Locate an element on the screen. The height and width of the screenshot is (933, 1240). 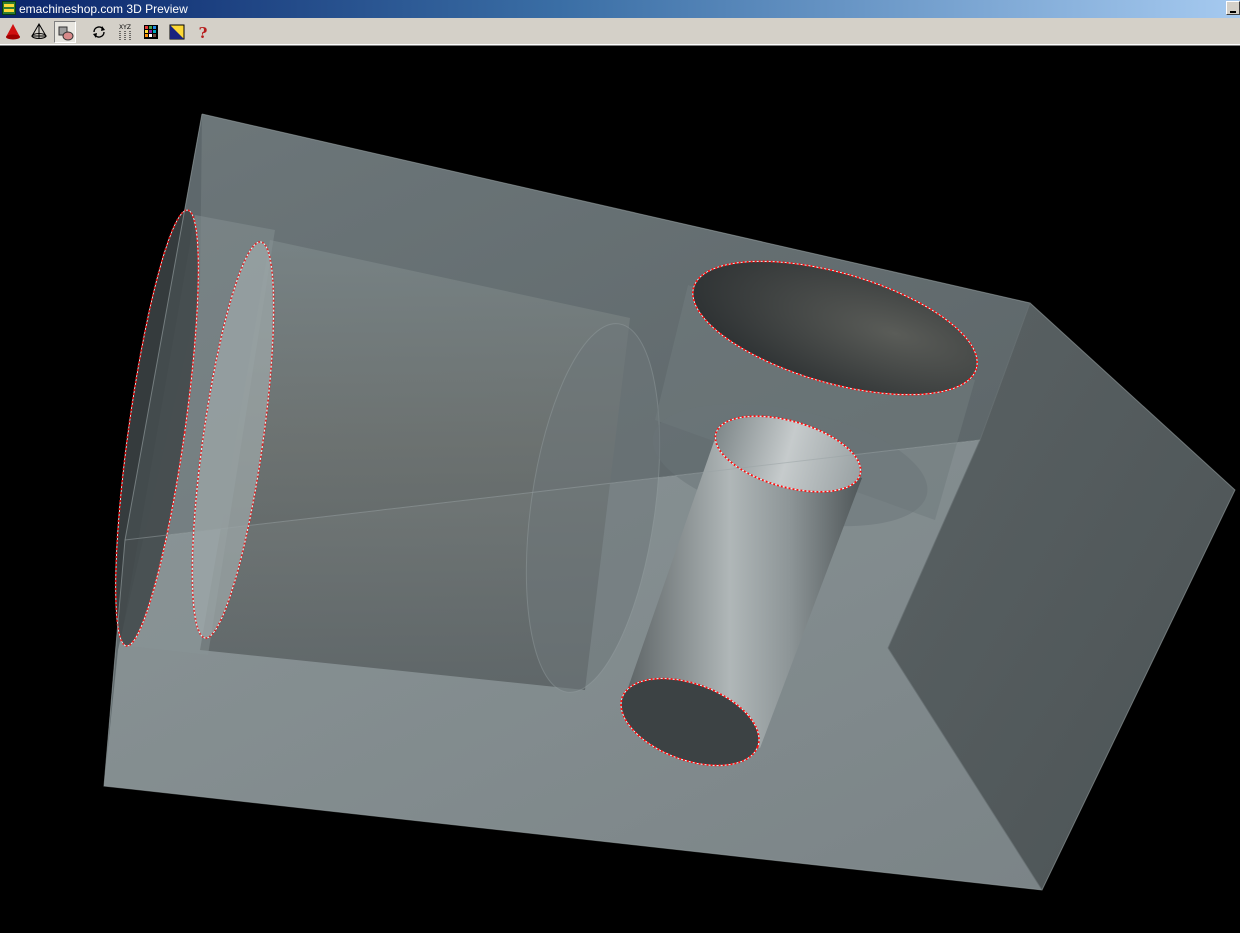
solid-cone-icon is located at coordinates (13, 32).